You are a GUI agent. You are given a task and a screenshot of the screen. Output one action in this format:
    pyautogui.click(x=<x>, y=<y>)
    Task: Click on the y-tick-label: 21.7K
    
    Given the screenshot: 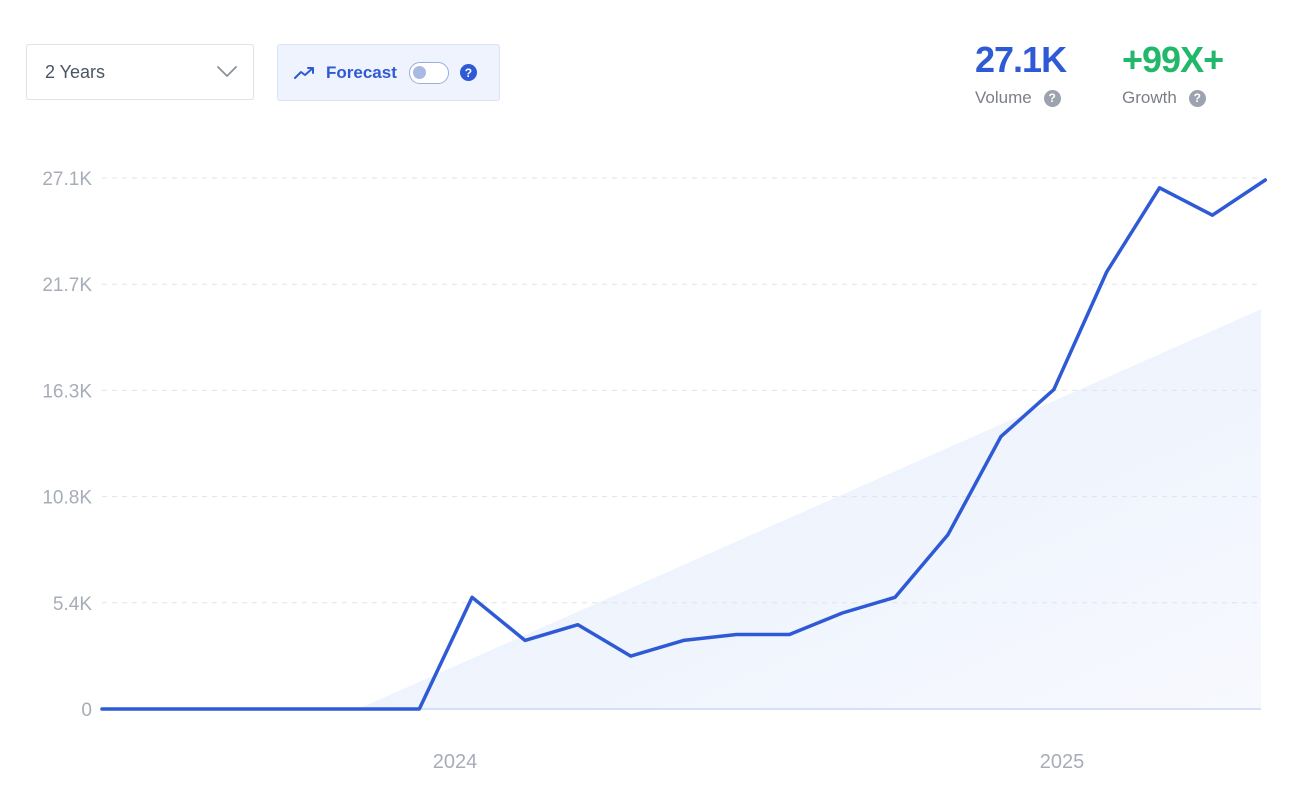 What is the action you would take?
    pyautogui.click(x=67, y=285)
    